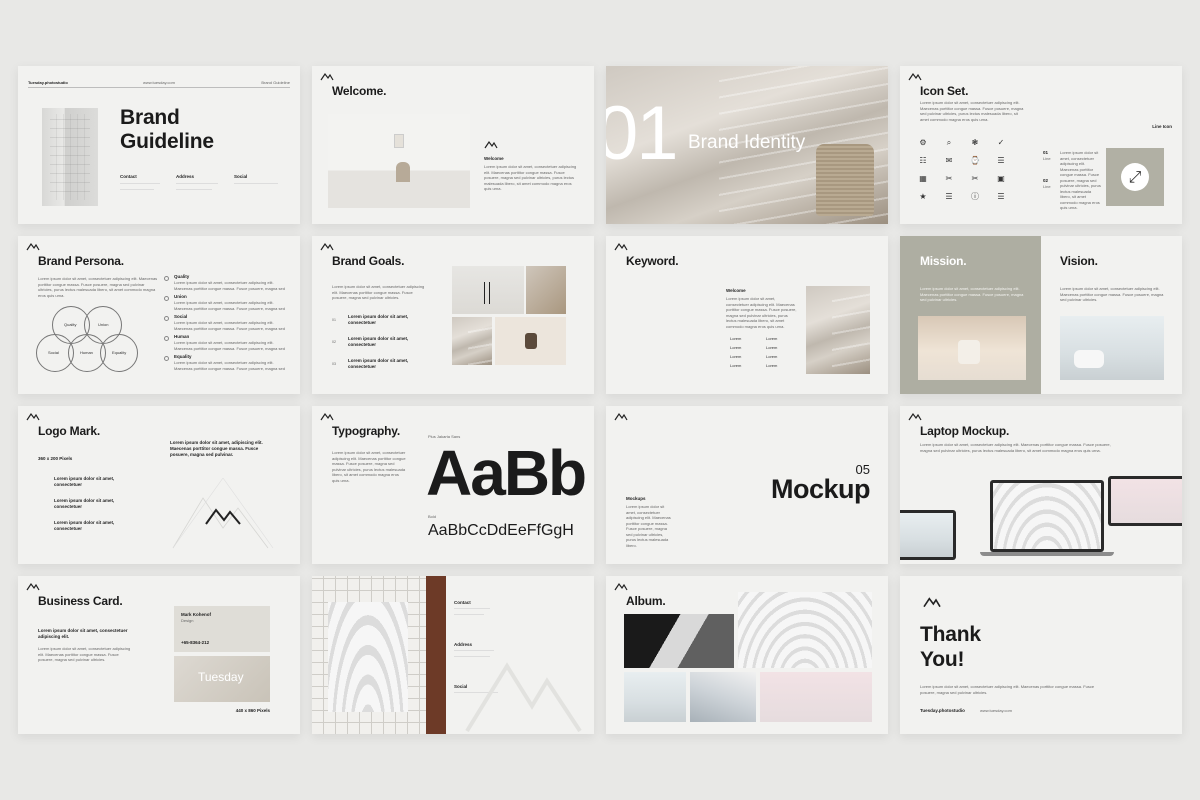 This screenshot has height=800, width=1200. What do you see at coordinates (820, 489) in the screenshot?
I see `section-title: Mockup` at bounding box center [820, 489].